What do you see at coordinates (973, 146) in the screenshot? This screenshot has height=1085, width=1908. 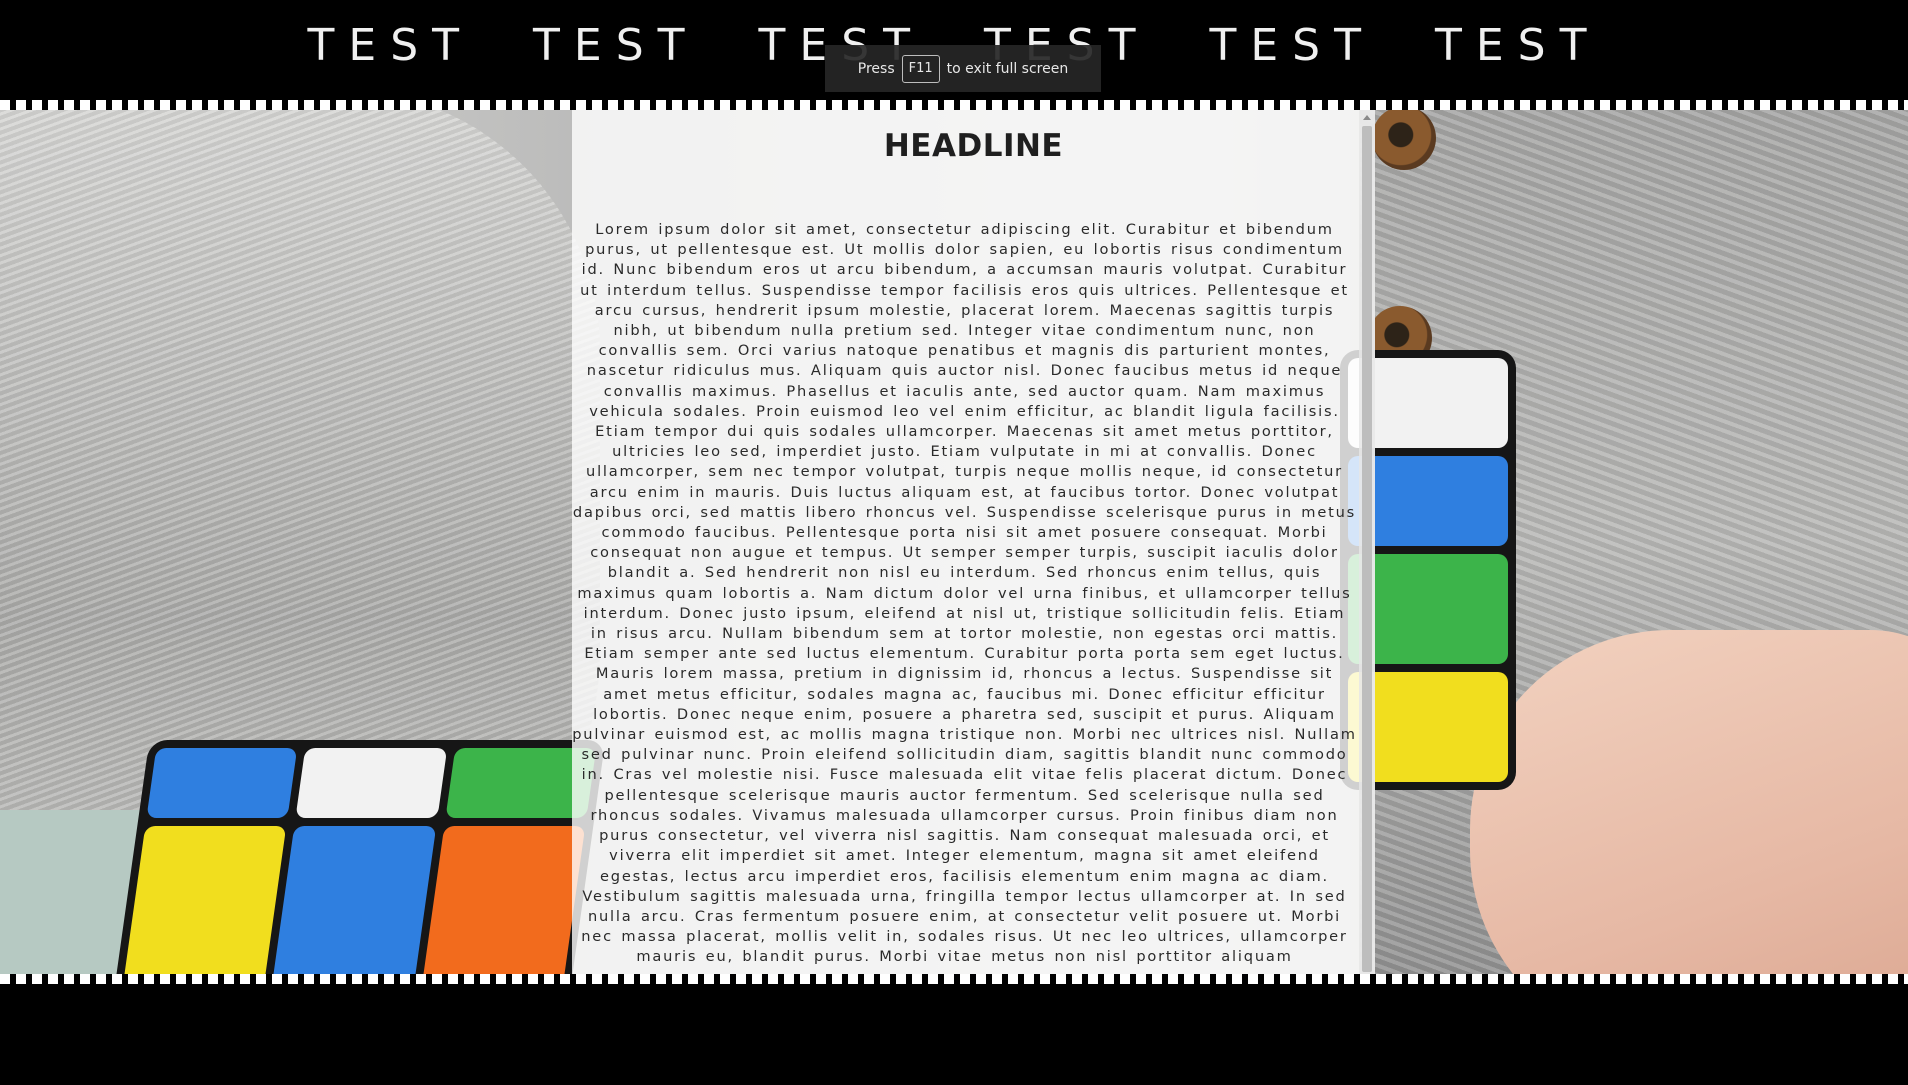 I see `article-headline: HEADLINE` at bounding box center [973, 146].